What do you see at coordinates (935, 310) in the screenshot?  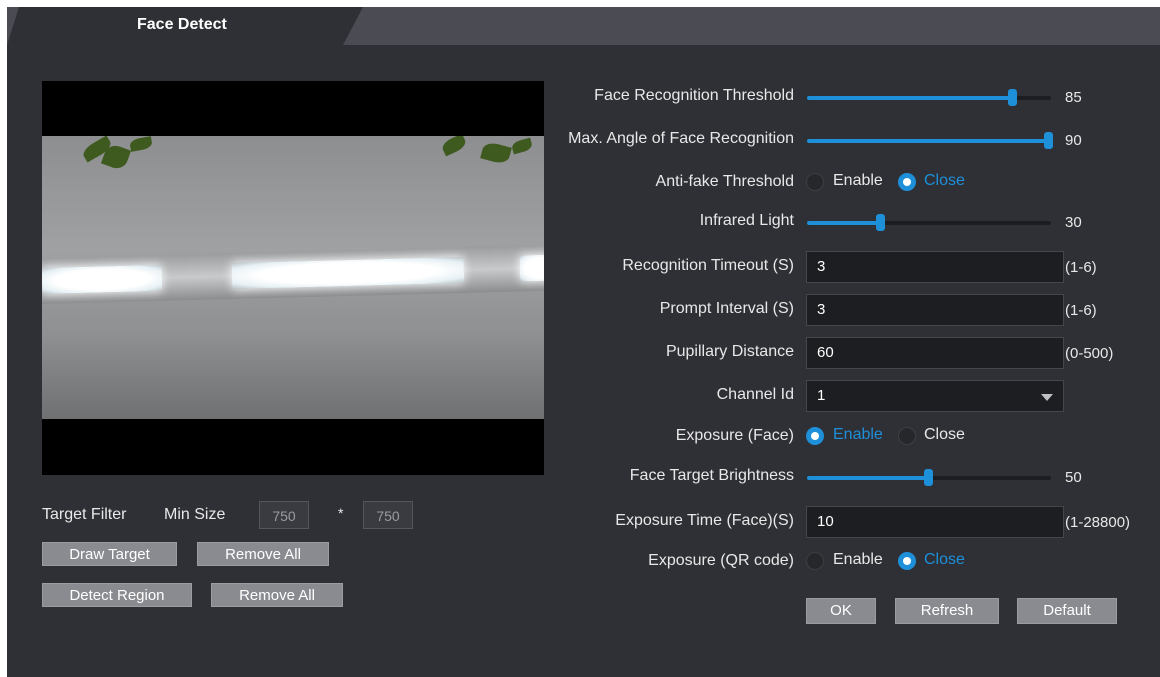 I see `prompt-interval-input: 3` at bounding box center [935, 310].